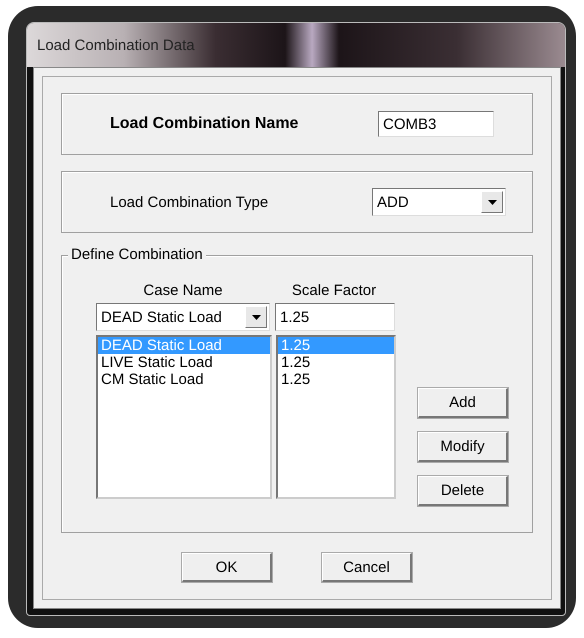  Describe the element at coordinates (183, 290) in the screenshot. I see `column-header: Case Name` at that location.